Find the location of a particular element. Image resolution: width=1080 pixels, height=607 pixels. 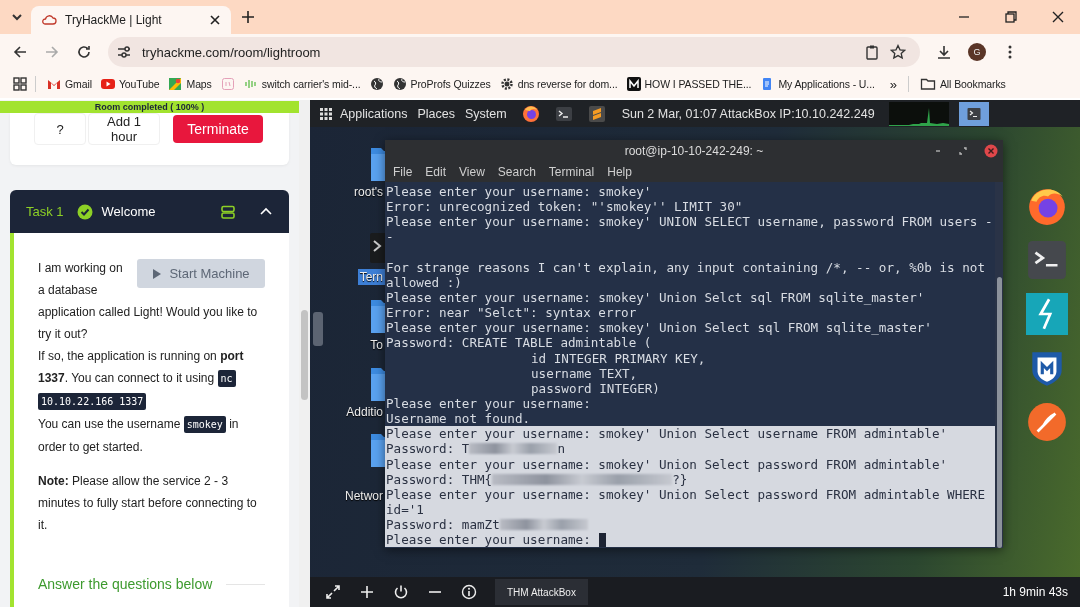

taskbar-button is located at coordinates (973, 113).